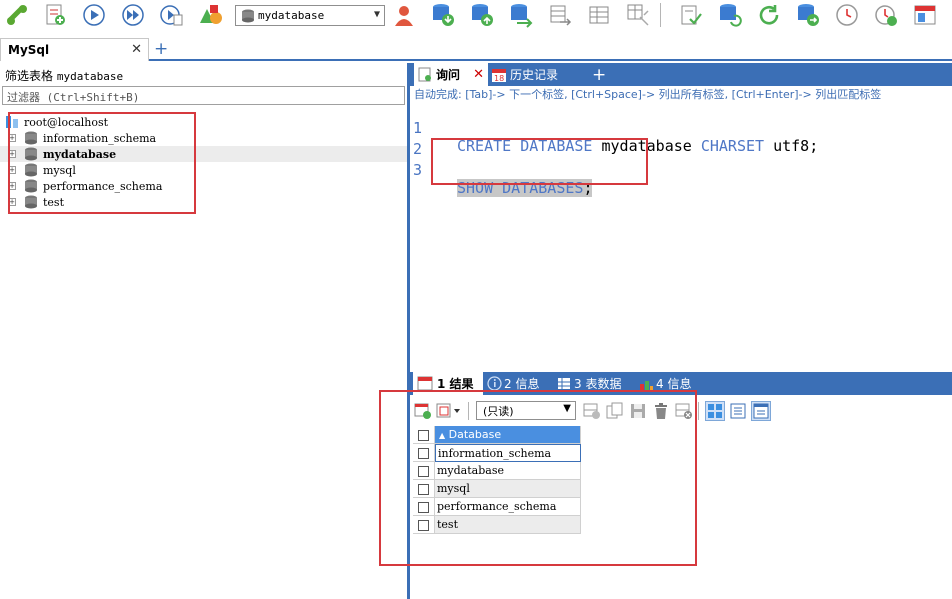 The width and height of the screenshot is (952, 599). I want to click on table-row: performance_schema, so click(497, 507).